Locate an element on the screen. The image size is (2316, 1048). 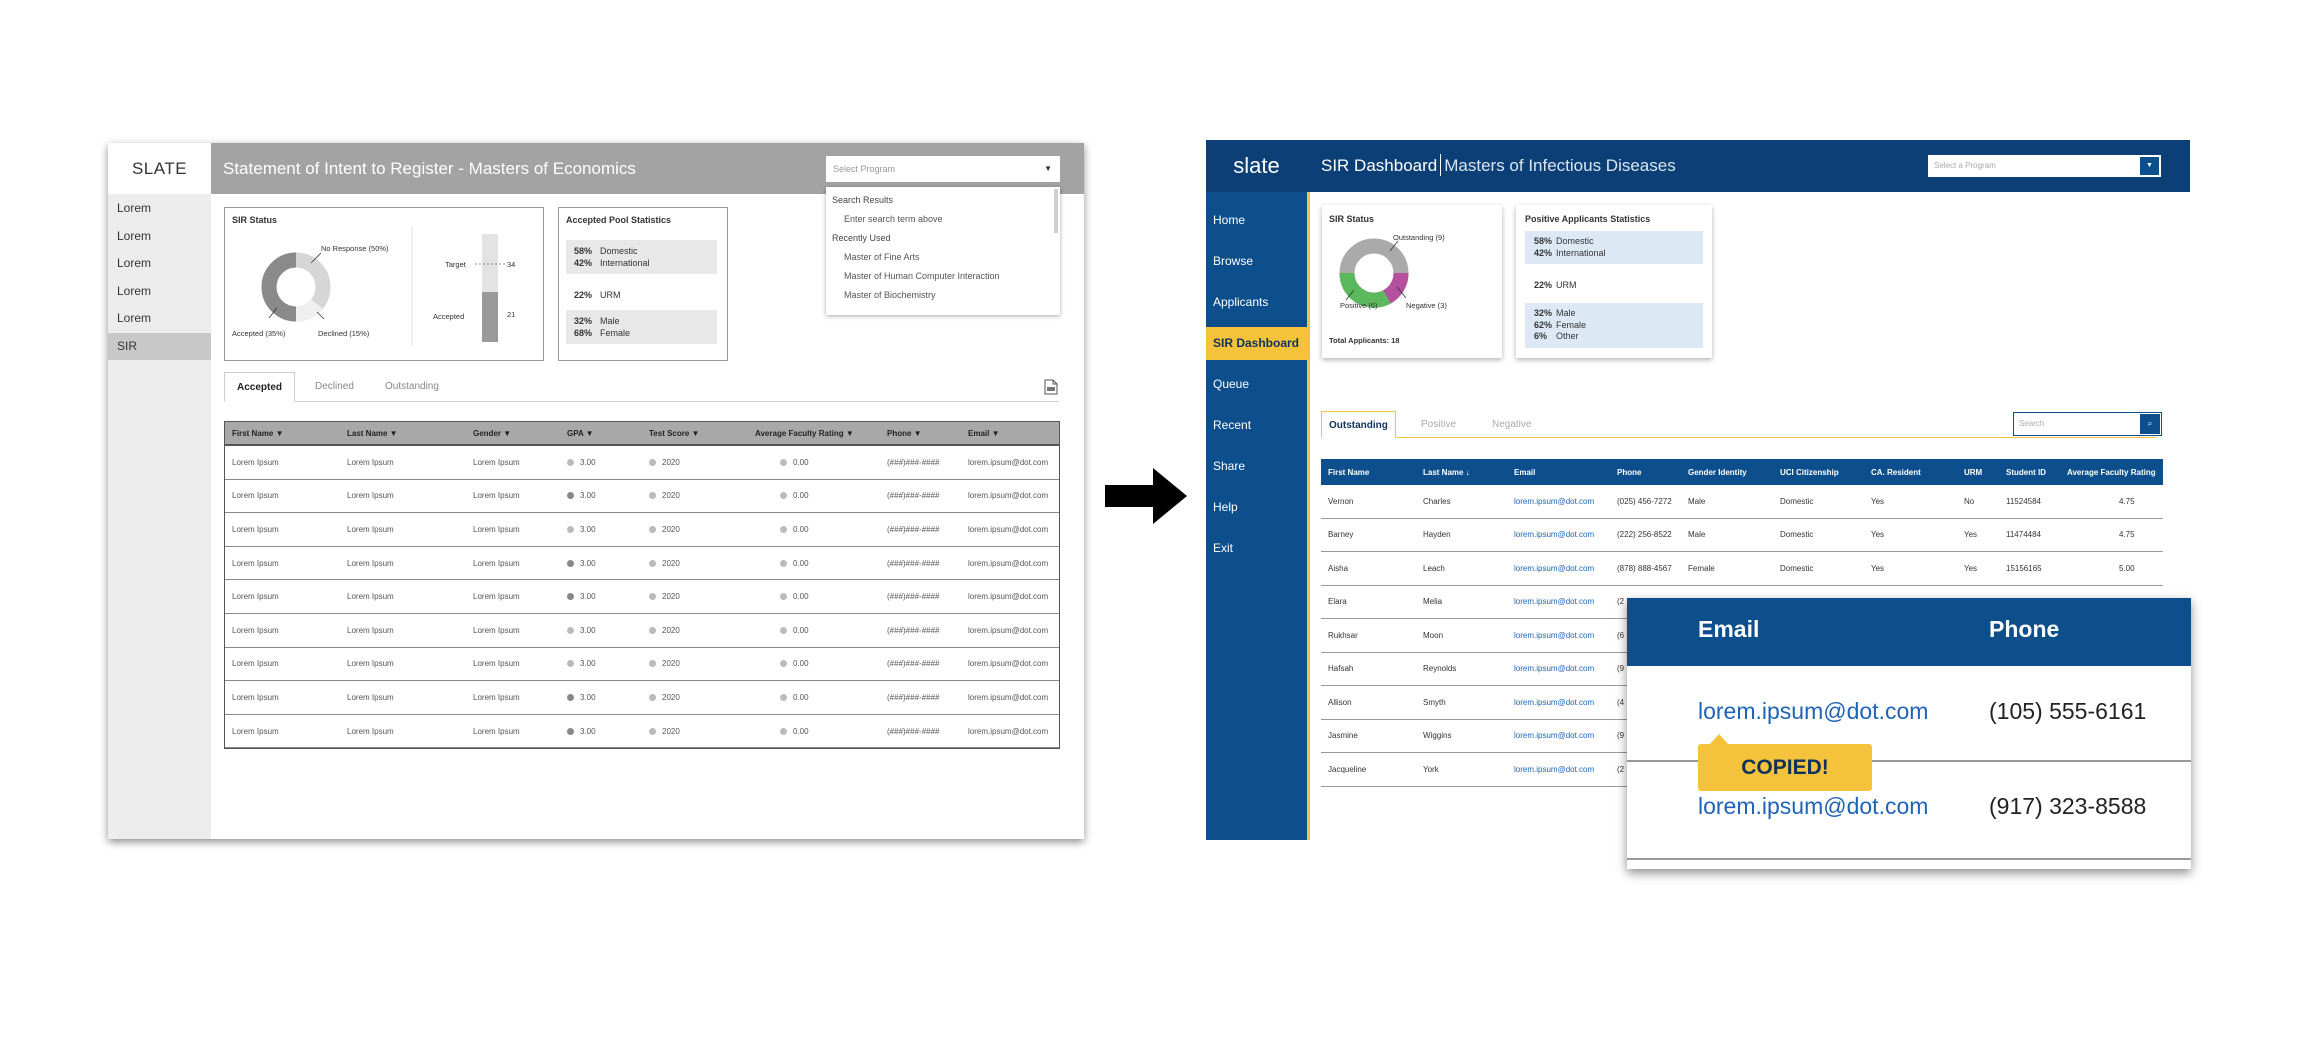
cell-ca-resident: Yes is located at coordinates (1878, 568).